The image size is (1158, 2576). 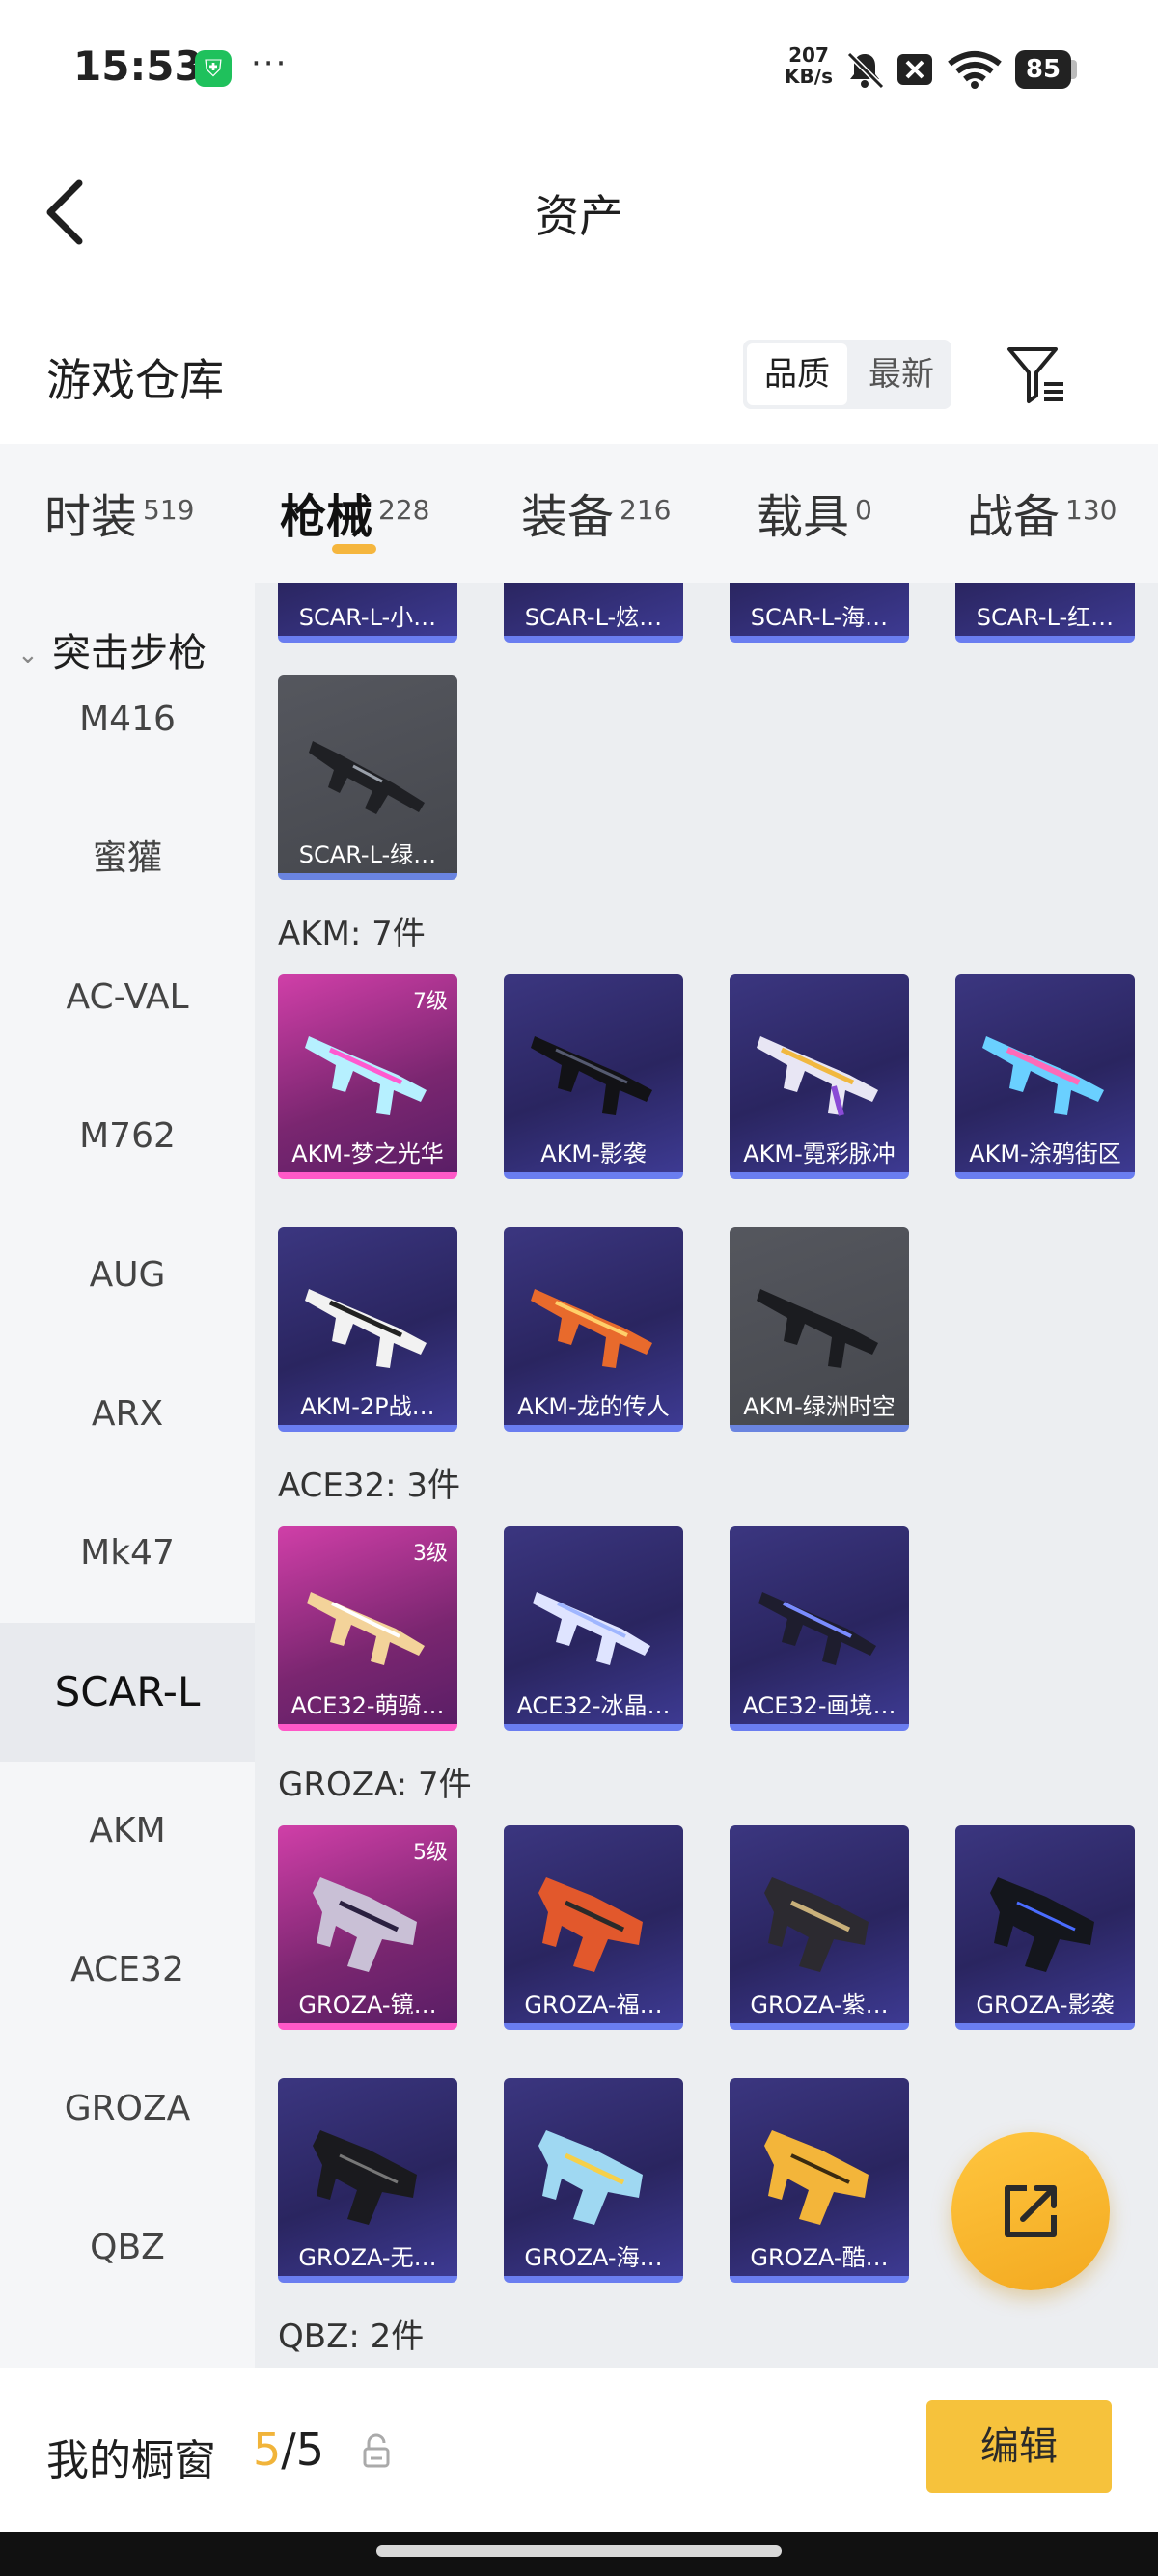 I want to click on page-title: 资产, so click(x=579, y=216).